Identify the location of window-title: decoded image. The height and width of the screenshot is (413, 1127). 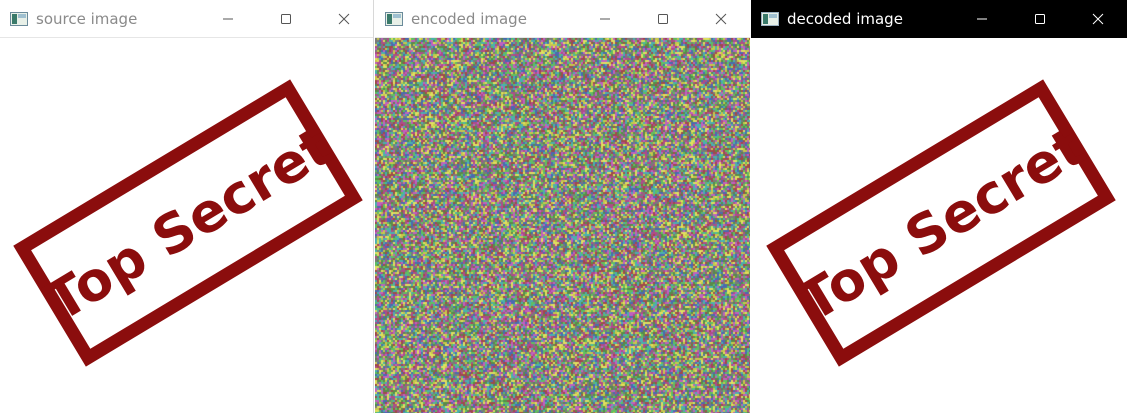
(845, 19).